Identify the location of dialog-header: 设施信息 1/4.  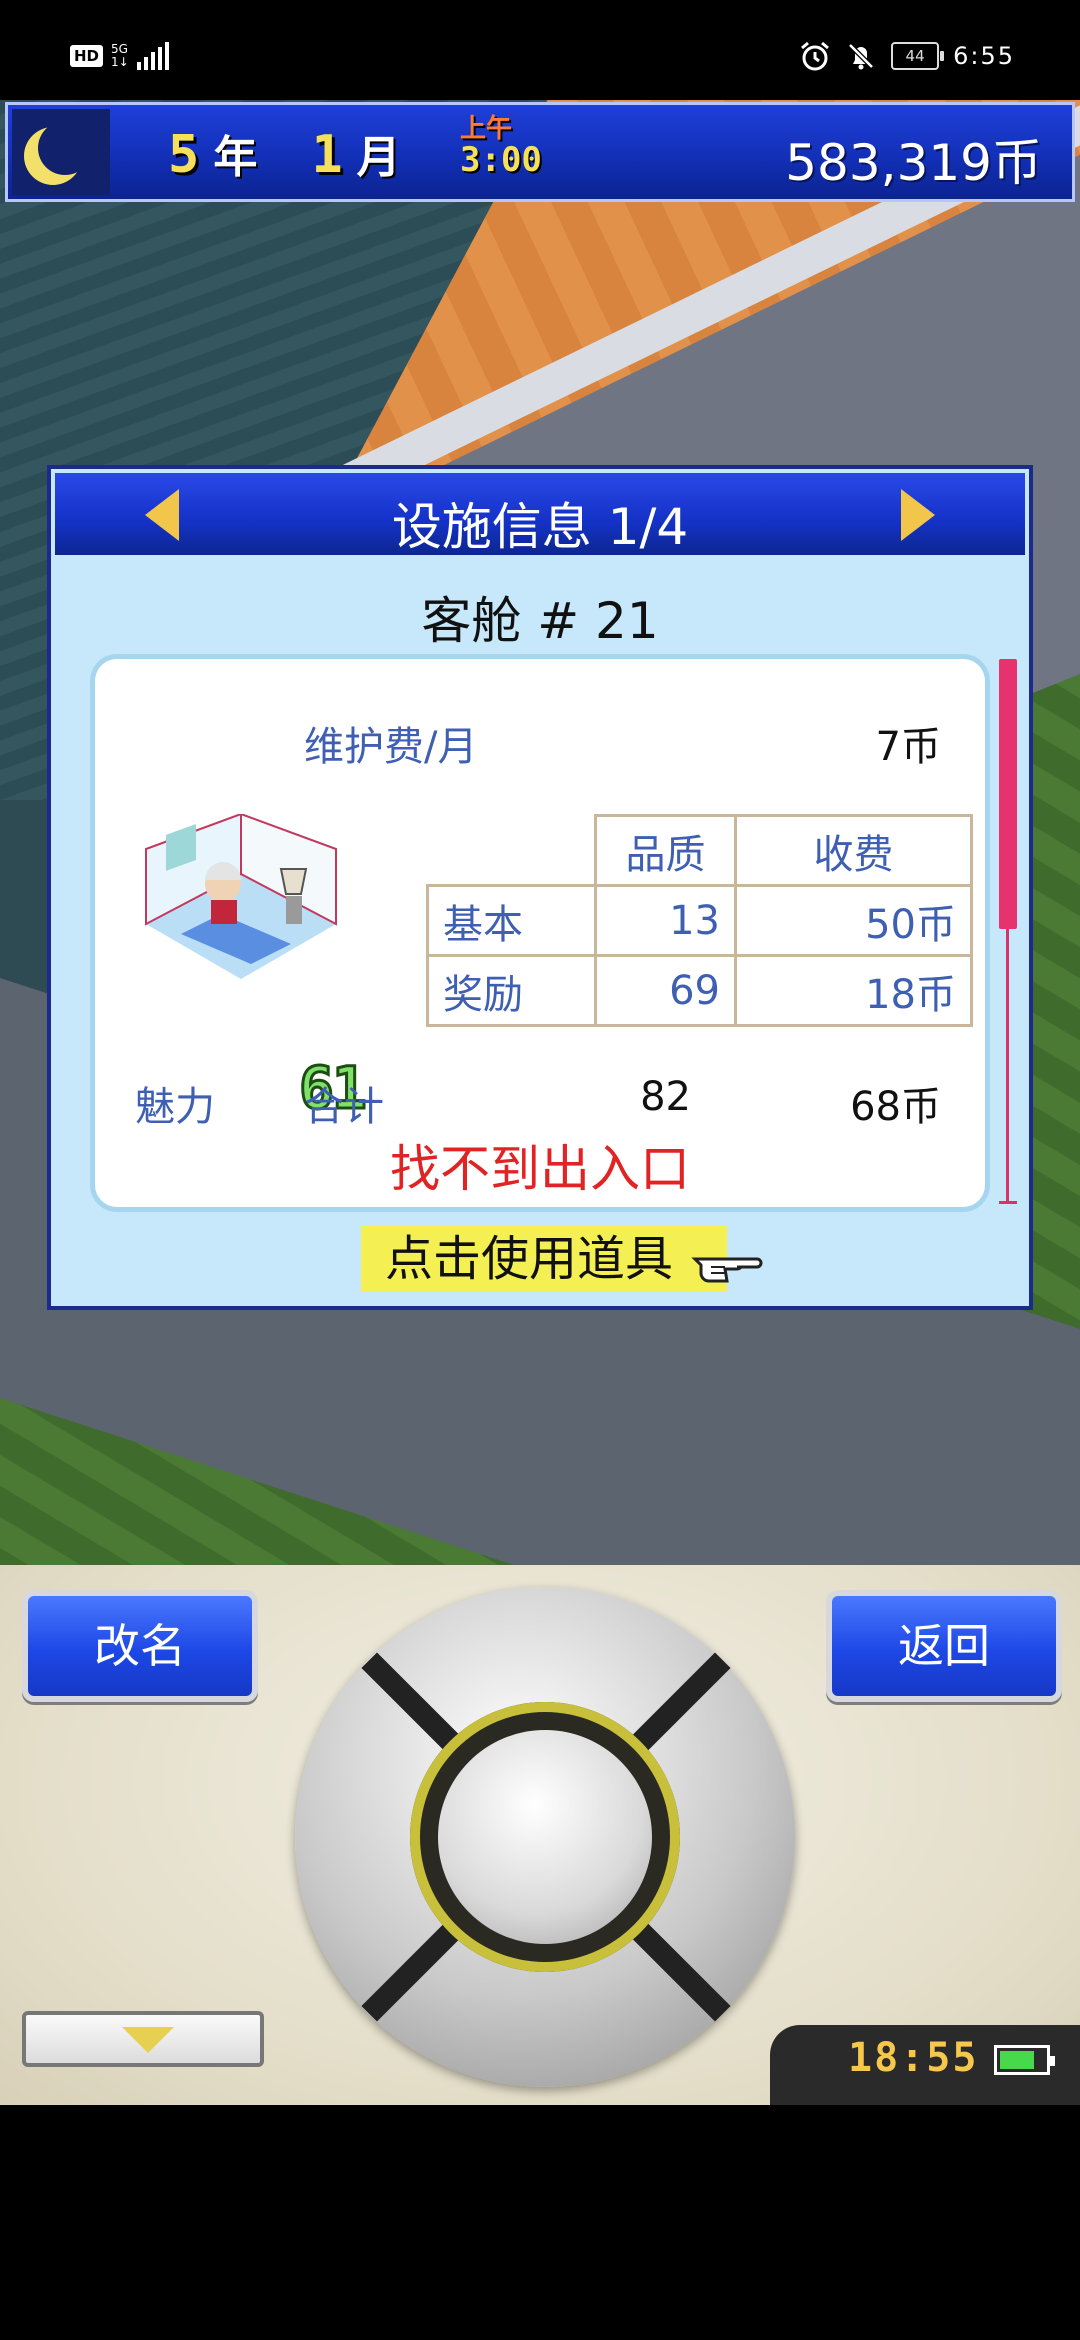
(540, 514).